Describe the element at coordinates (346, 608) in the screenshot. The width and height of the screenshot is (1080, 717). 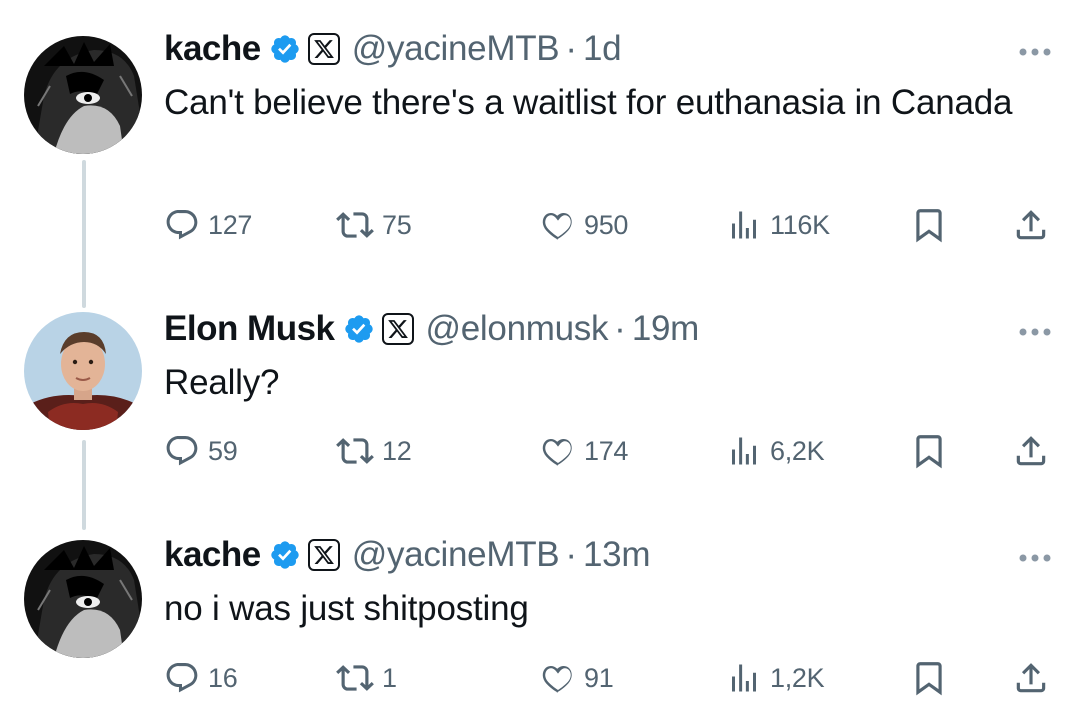
I see `tweet-text: no i was just shitposting` at that location.